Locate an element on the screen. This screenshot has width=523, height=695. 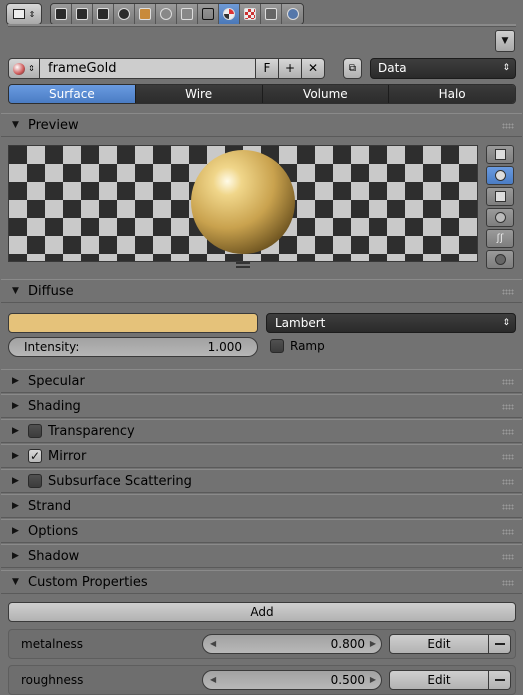
add-material-button: + is located at coordinates (290, 68).